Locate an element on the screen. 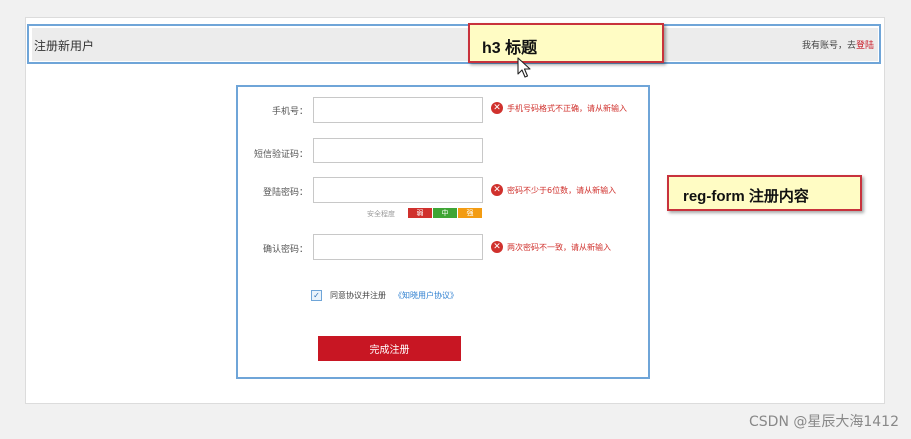 The height and width of the screenshot is (439, 911). mouse-cursor-icon is located at coordinates (524, 67).